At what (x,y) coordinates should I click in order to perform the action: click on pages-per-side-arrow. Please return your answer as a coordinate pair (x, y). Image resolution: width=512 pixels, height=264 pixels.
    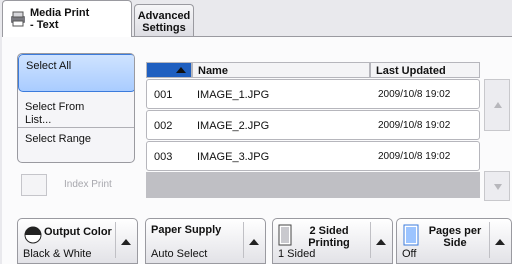
    Looking at the image, I should click on (499, 240).